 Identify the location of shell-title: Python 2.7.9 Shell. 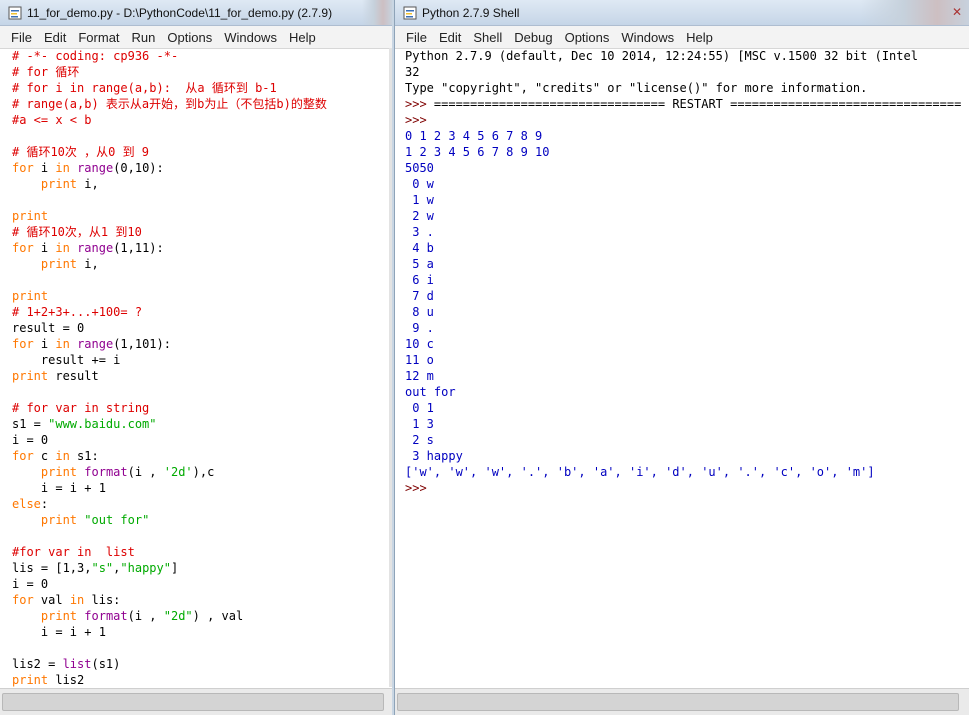
(471, 12).